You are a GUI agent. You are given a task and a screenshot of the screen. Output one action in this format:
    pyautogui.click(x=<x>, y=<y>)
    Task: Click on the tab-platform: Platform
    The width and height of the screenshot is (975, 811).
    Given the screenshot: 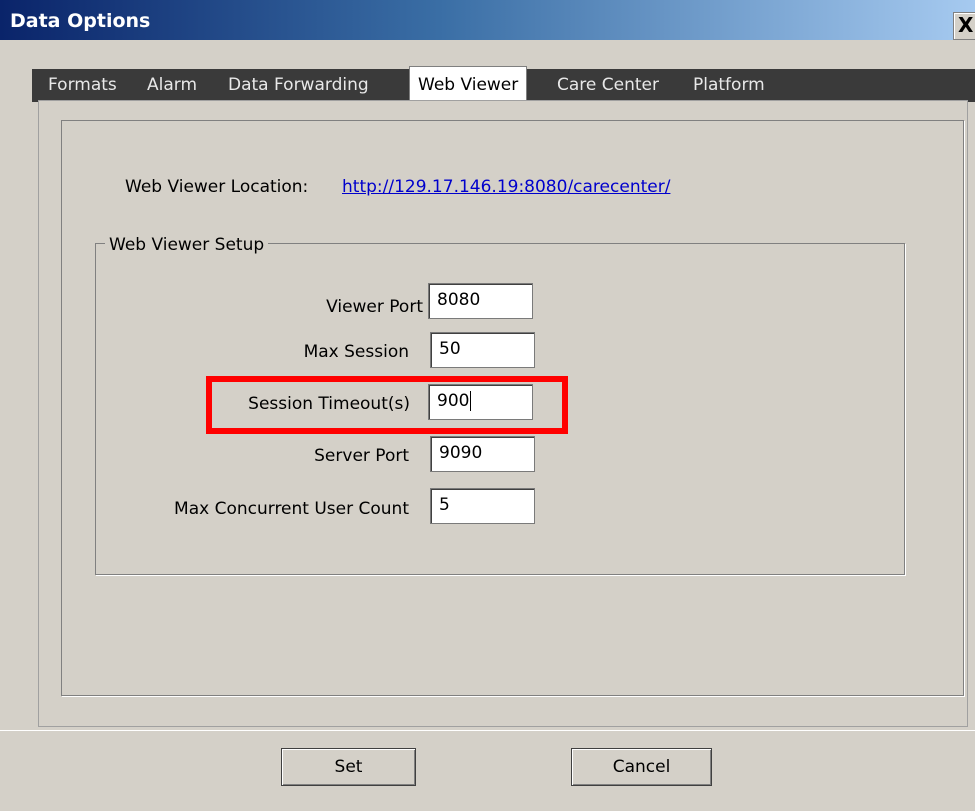 What is the action you would take?
    pyautogui.click(x=729, y=85)
    